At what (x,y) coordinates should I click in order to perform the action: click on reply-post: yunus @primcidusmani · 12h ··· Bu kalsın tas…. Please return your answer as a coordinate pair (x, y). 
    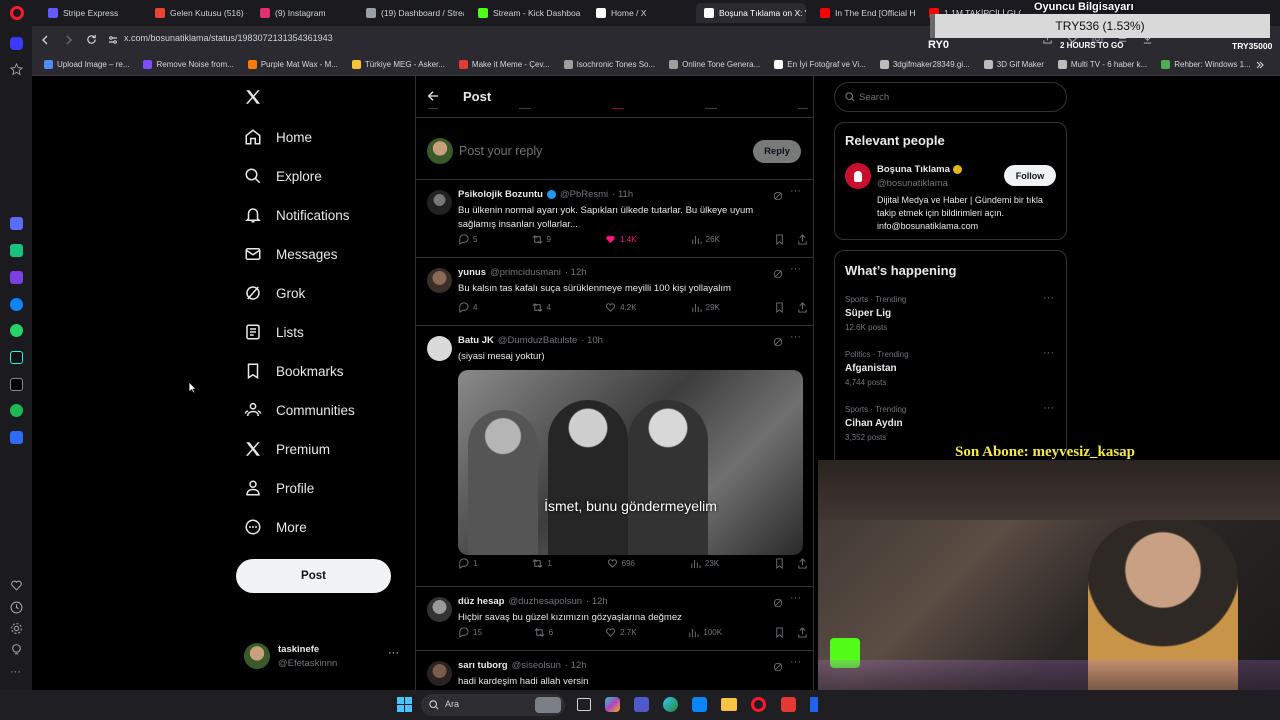
    Looking at the image, I should click on (614, 292).